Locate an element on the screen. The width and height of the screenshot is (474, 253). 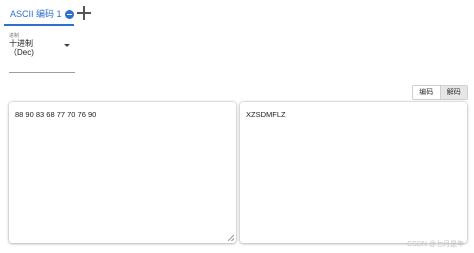
chevron-down-icon is located at coordinates (67, 45).